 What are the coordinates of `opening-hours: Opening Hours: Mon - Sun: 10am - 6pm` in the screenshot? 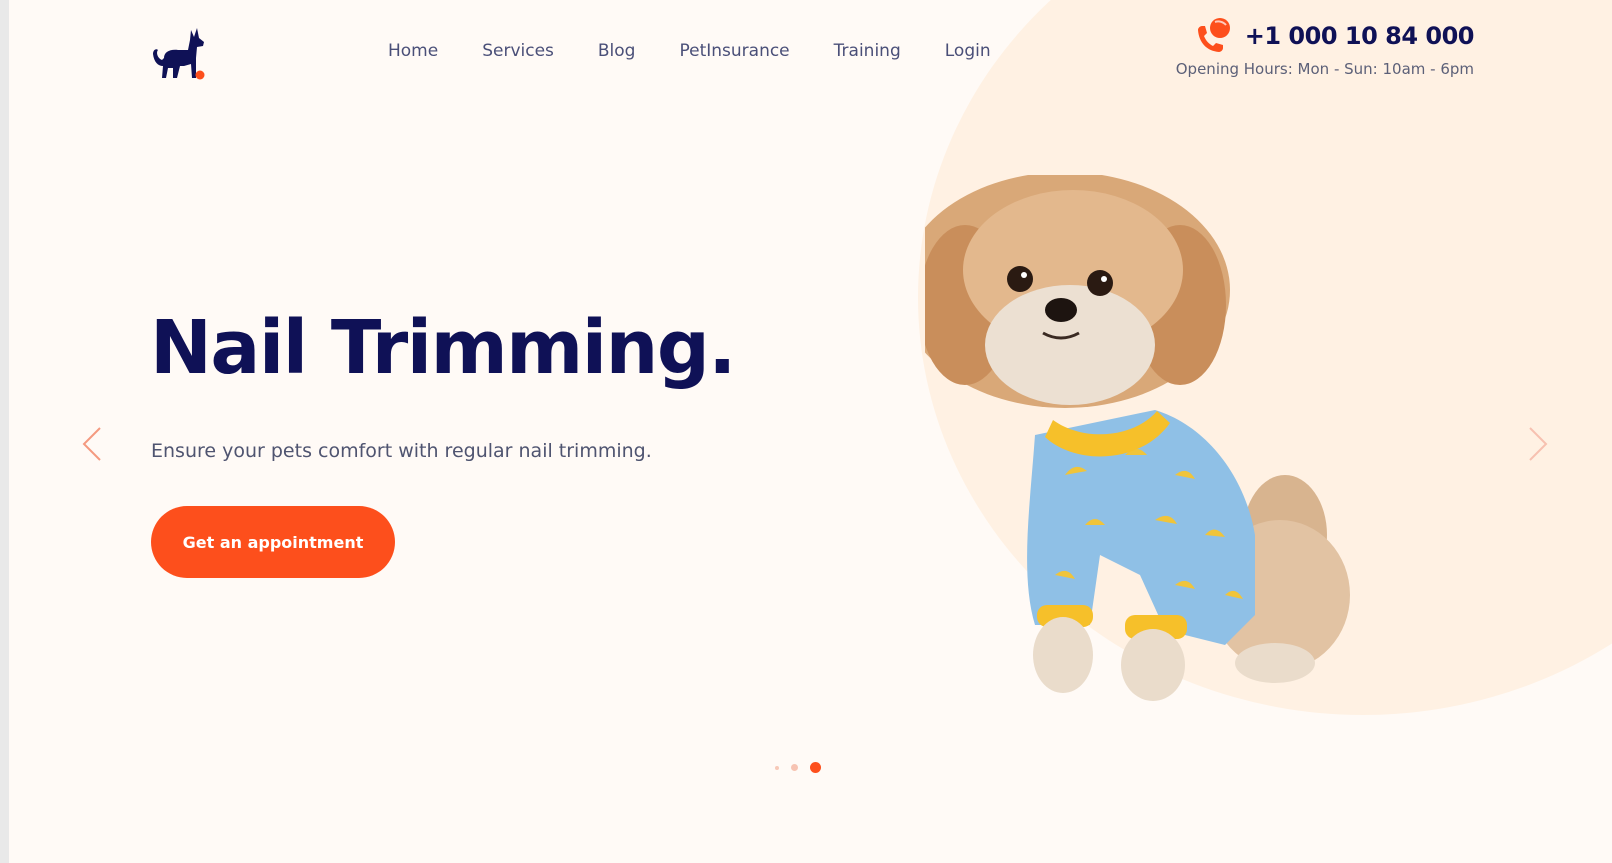 It's located at (1324, 69).